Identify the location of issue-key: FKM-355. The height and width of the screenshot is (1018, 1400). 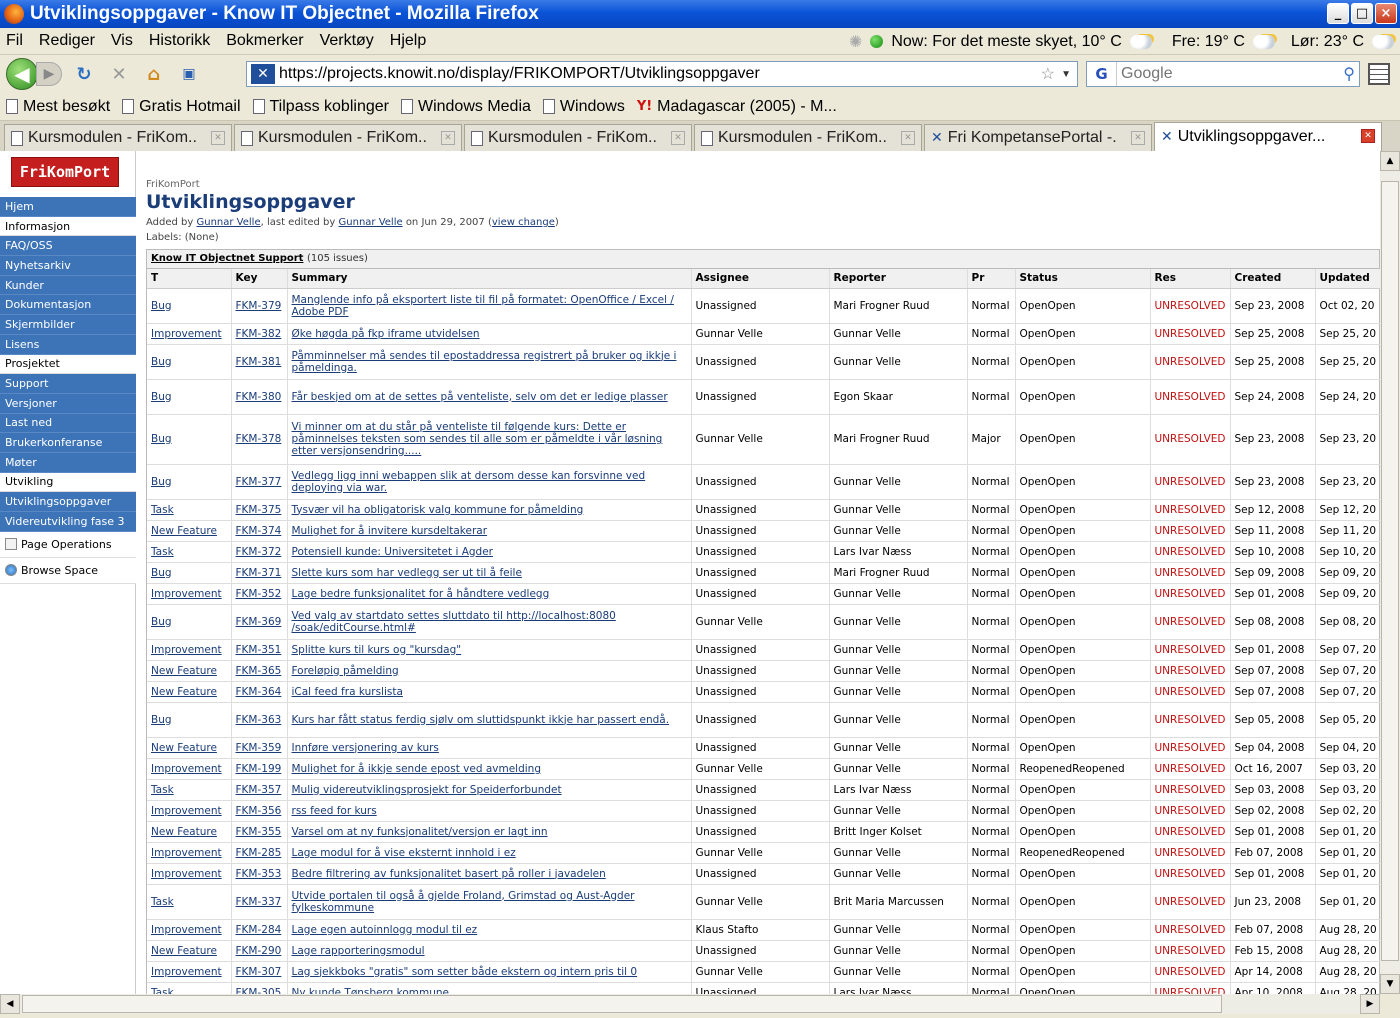
(259, 832).